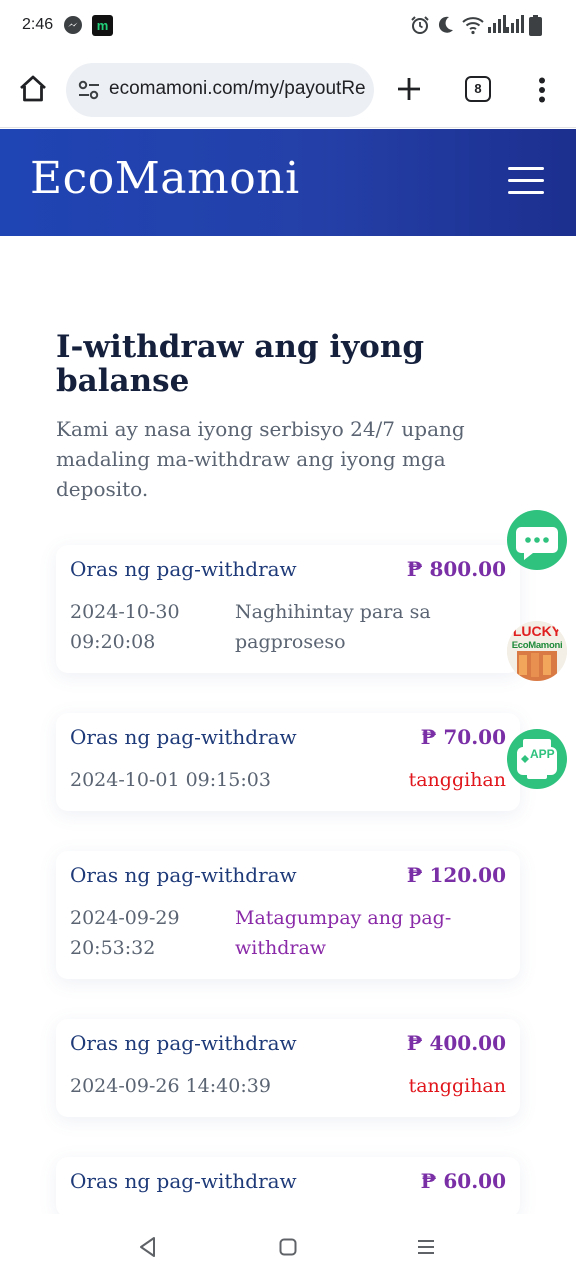  What do you see at coordinates (237, 89) in the screenshot?
I see `url-text: ecomamoni.com/my/payoutRec` at bounding box center [237, 89].